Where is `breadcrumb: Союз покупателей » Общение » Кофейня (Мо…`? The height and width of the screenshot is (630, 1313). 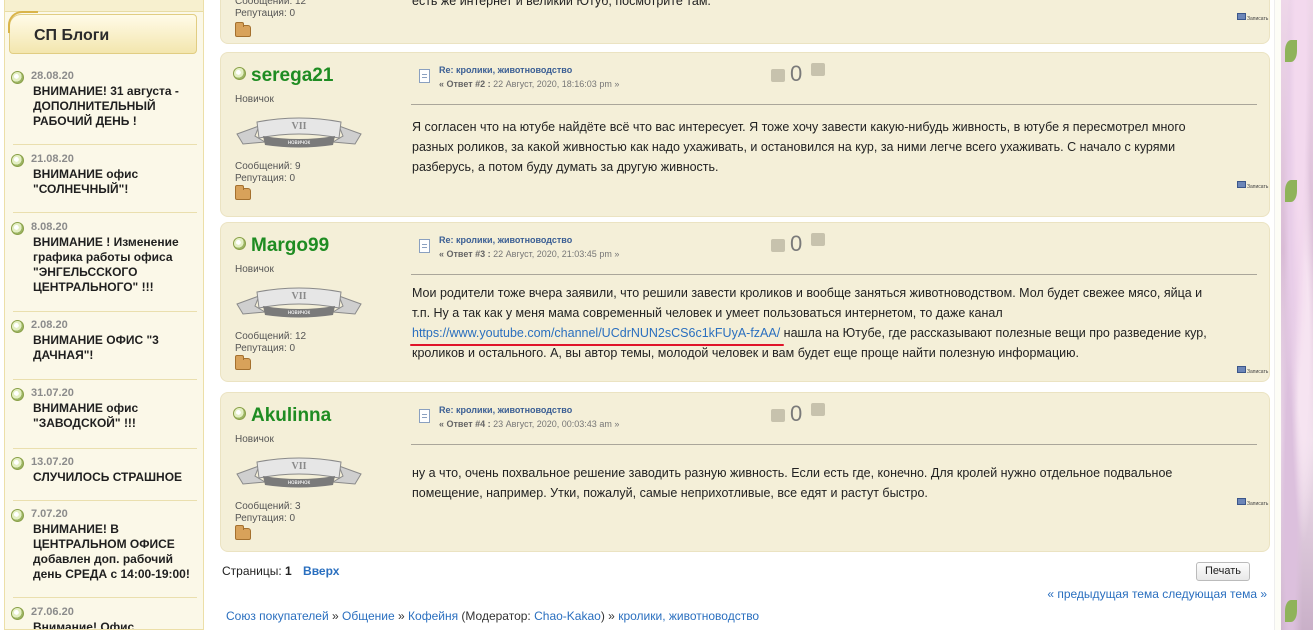 breadcrumb: Союз покупателей » Общение » Кофейня (Мо… is located at coordinates (493, 616).